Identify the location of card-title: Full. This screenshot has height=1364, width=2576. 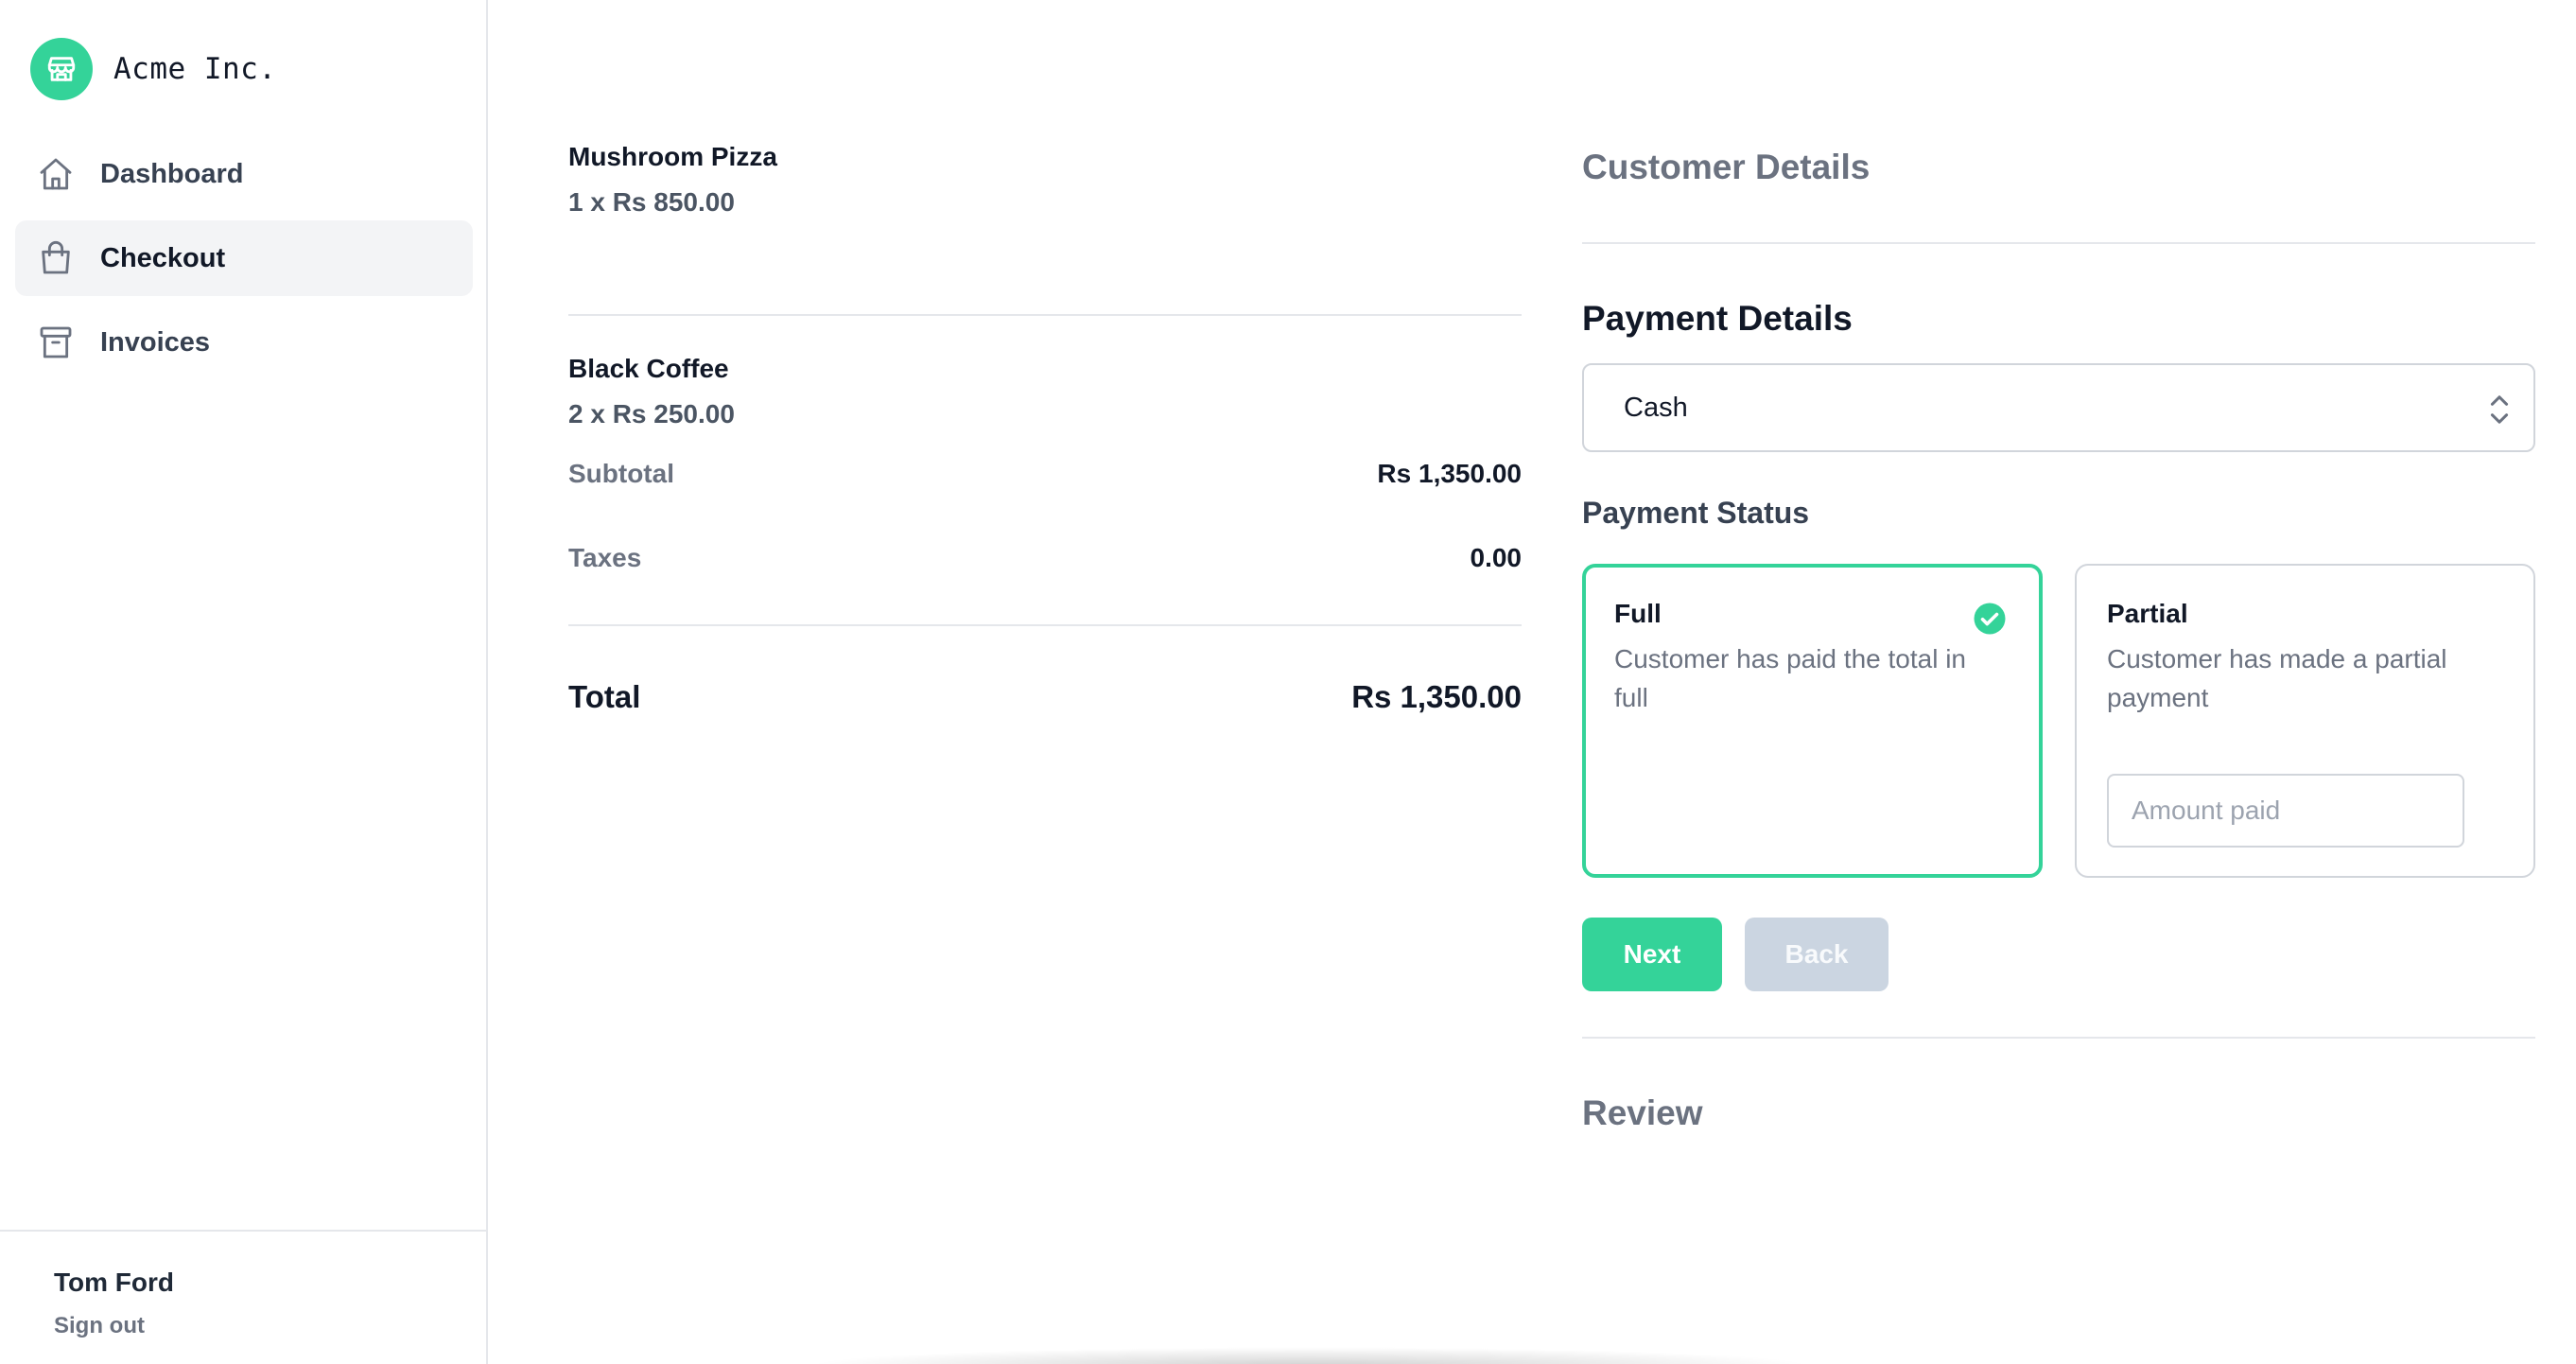
(1638, 613).